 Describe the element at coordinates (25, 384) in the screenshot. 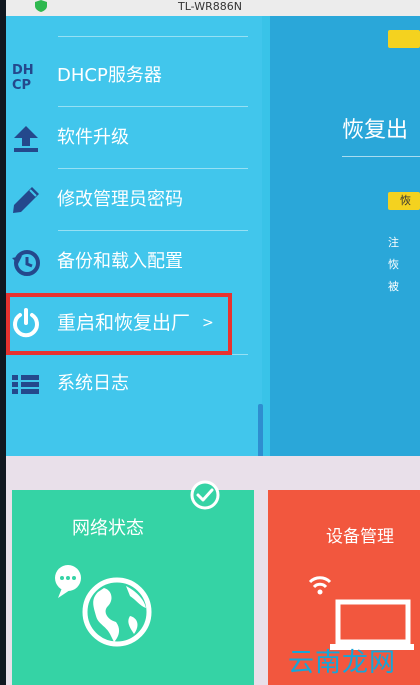

I see `list-icon` at that location.